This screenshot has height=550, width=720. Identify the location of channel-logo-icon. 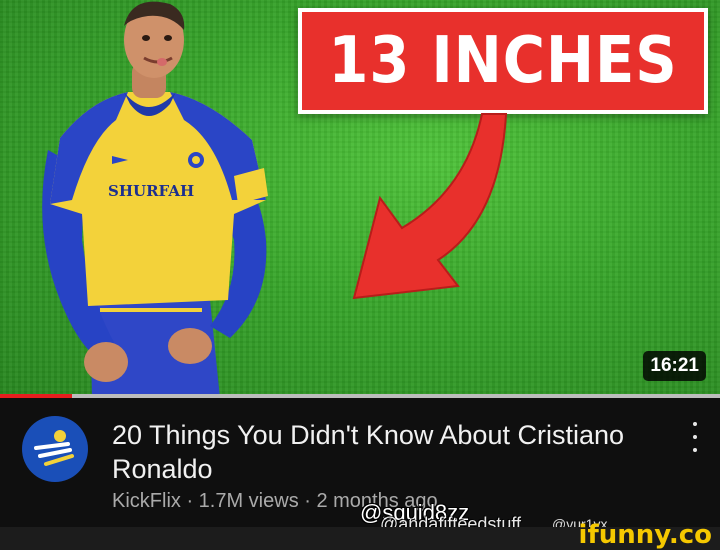
(54, 448).